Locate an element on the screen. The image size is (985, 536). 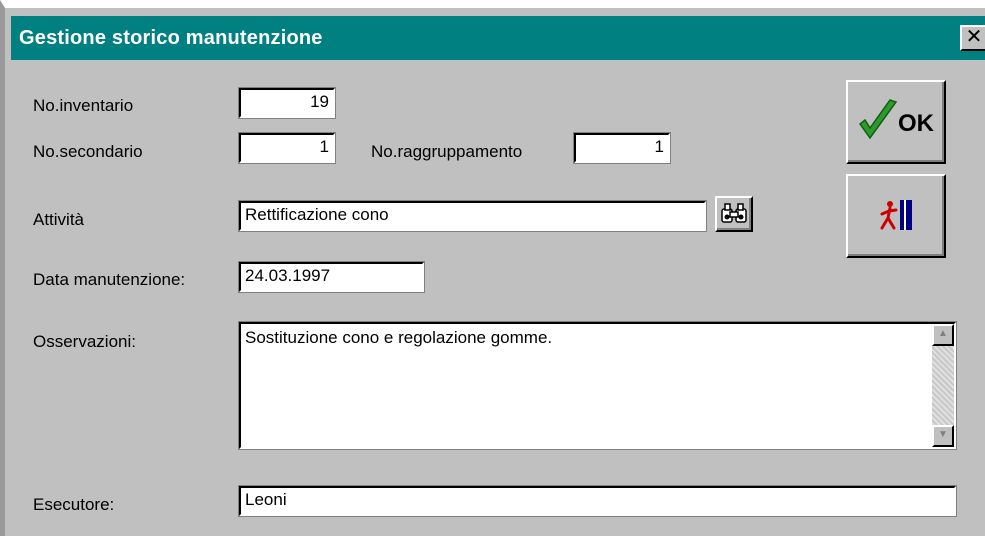
close-button: ✕ is located at coordinates (972, 38).